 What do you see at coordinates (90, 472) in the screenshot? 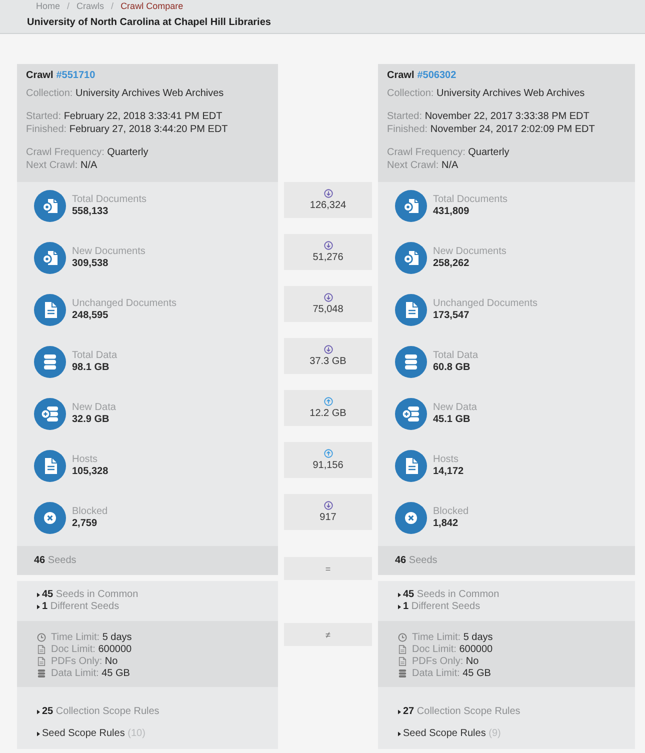
I see `stat-value: 105,328` at bounding box center [90, 472].